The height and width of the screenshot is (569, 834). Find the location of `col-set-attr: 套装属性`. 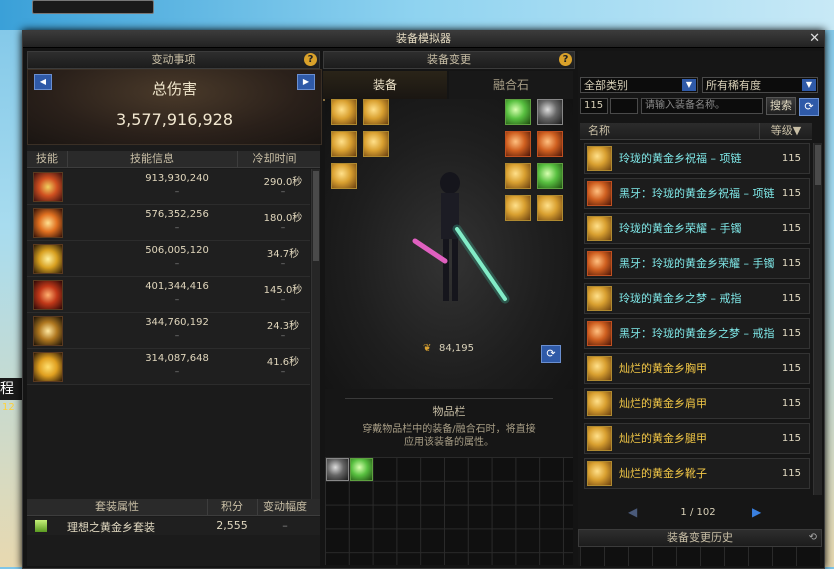

col-set-attr: 套装属性 is located at coordinates (117, 507).